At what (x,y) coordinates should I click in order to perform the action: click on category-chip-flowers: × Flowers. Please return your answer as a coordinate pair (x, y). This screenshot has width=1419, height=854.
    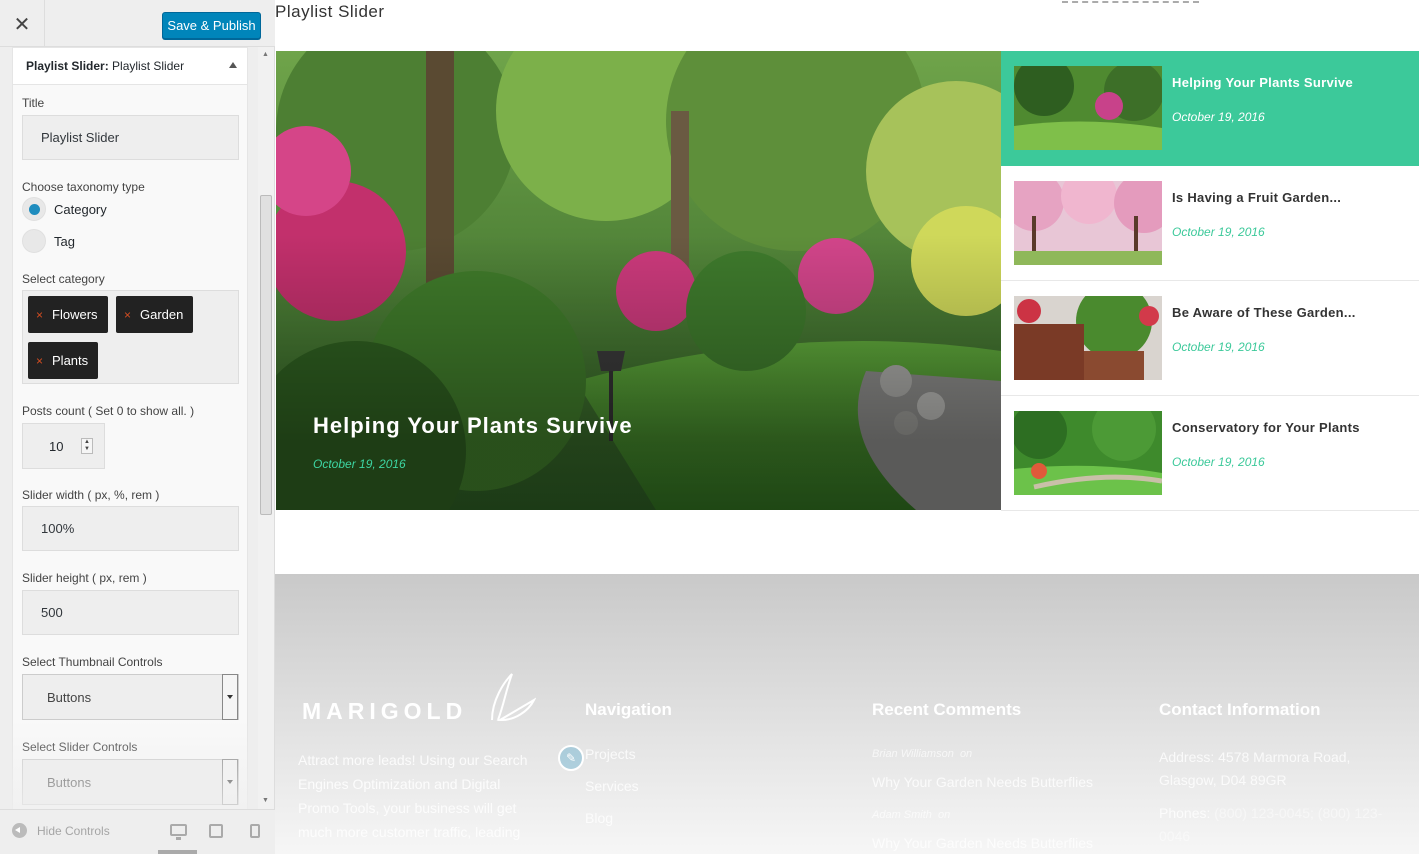
    Looking at the image, I should click on (68, 314).